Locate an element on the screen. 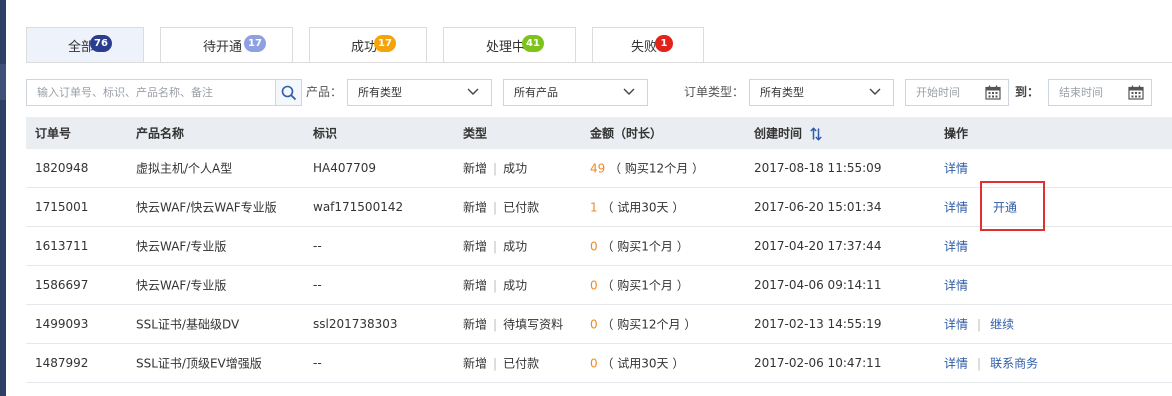 The height and width of the screenshot is (396, 1172). product-filter-label: 产品： is located at coordinates (324, 92).